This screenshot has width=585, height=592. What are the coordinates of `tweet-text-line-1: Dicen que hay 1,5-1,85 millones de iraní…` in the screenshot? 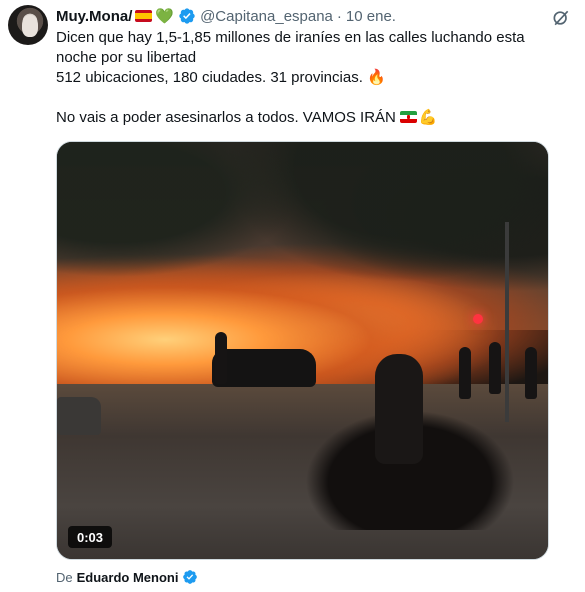 It's located at (290, 47).